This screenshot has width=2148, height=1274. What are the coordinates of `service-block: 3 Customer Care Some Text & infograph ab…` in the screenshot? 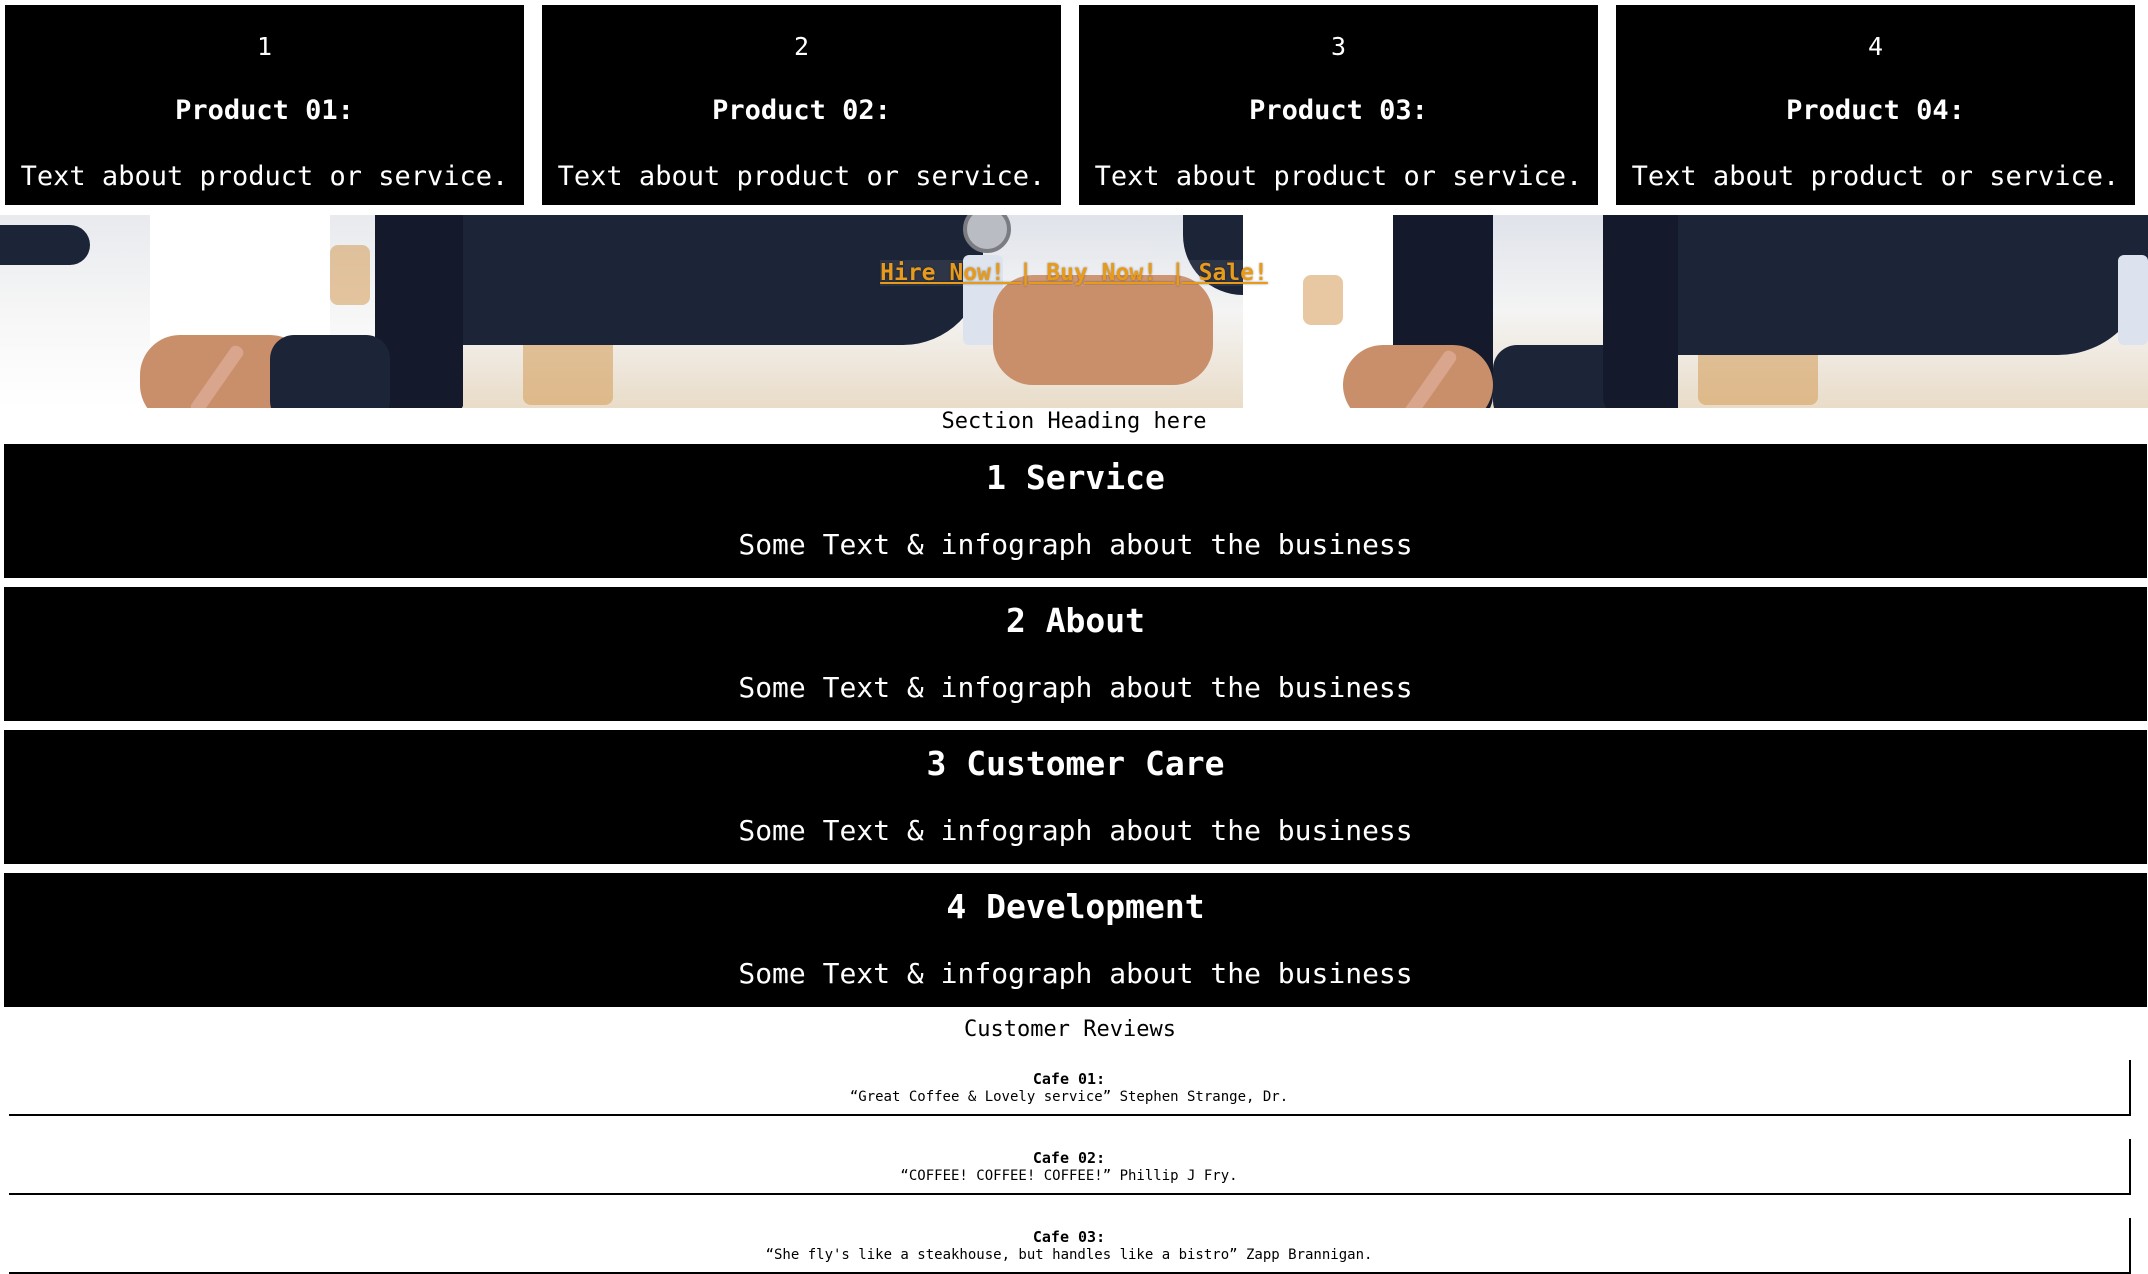 It's located at (1075, 797).